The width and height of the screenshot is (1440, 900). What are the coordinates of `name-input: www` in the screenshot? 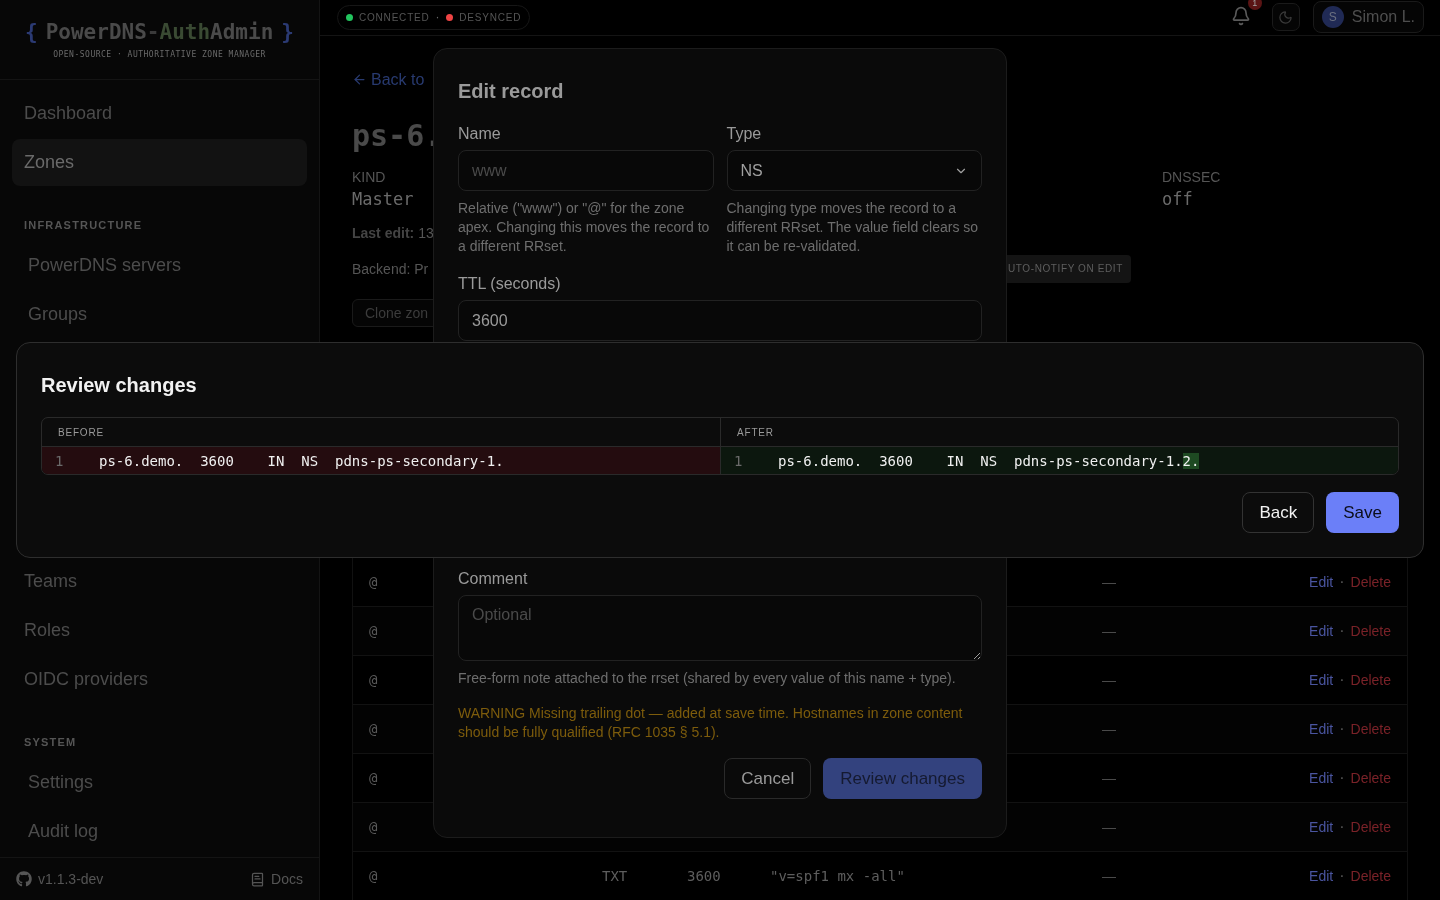 It's located at (586, 170).